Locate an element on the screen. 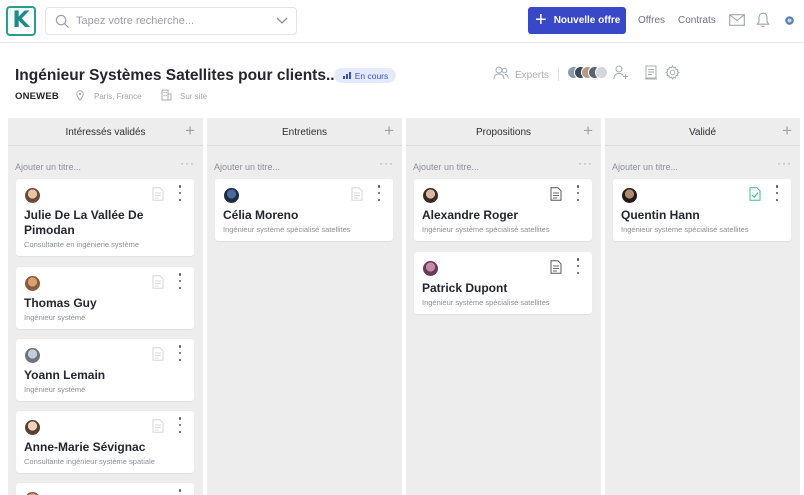  status-badge: En cours is located at coordinates (365, 75).